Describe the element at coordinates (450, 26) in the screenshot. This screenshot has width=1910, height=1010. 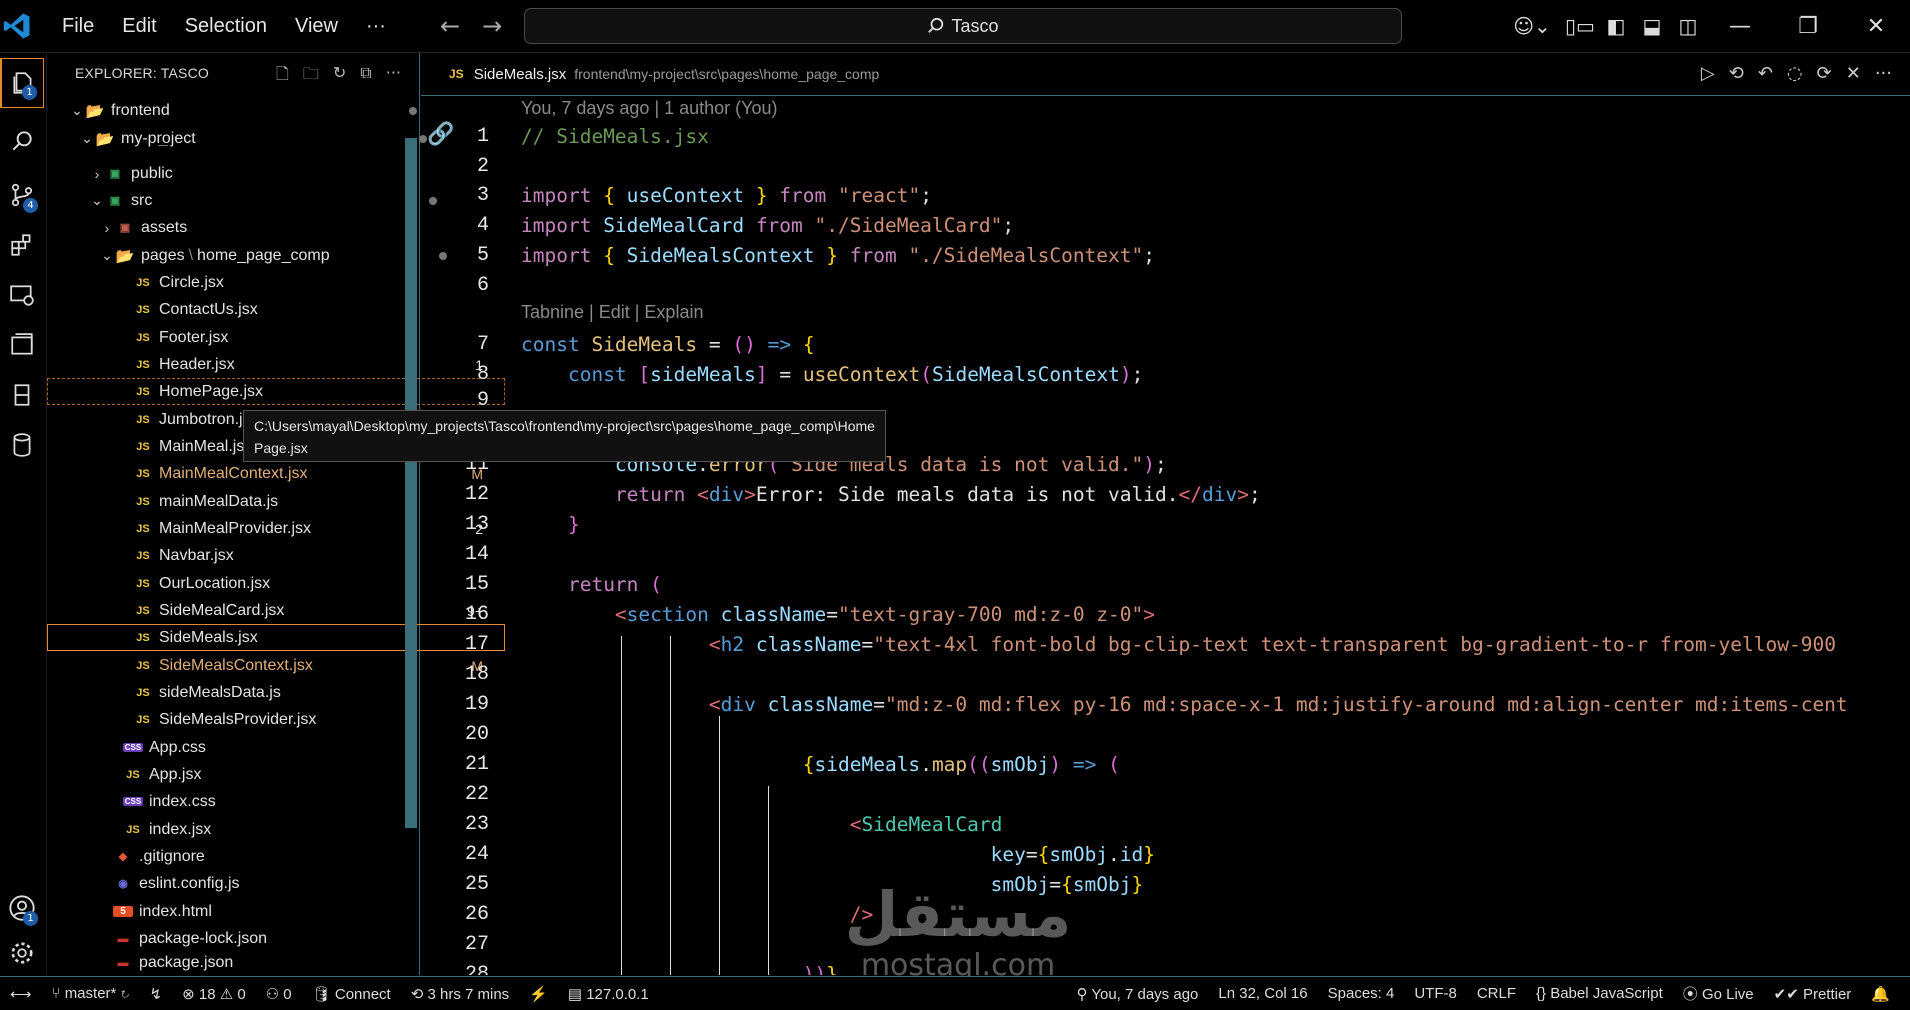
I see `back-arrow-icon: ←` at that location.